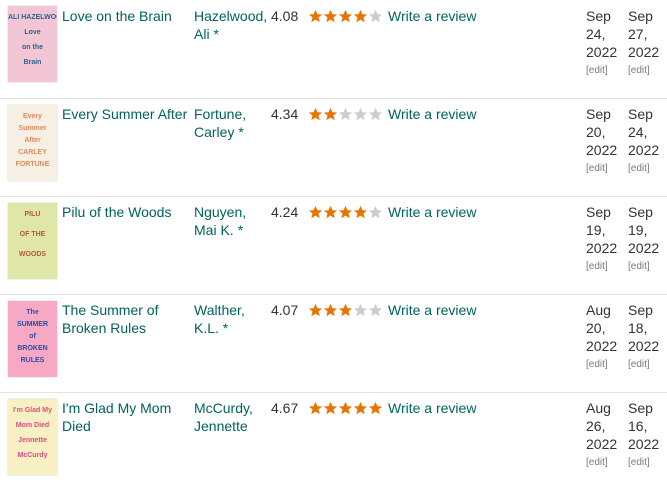  What do you see at coordinates (32, 140) in the screenshot?
I see `cover-text: After` at bounding box center [32, 140].